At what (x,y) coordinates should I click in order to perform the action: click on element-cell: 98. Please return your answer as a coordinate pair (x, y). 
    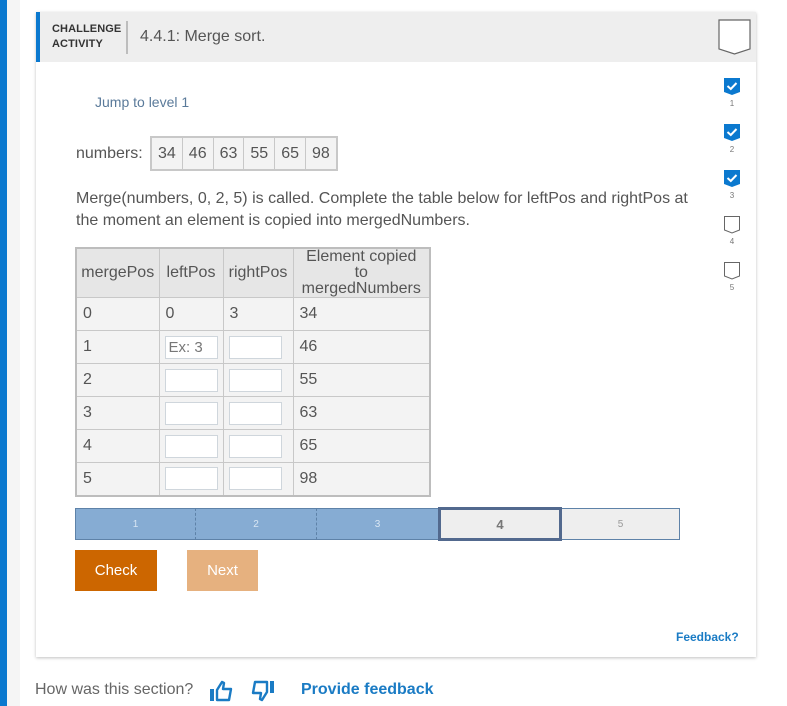
    Looking at the image, I should click on (361, 479).